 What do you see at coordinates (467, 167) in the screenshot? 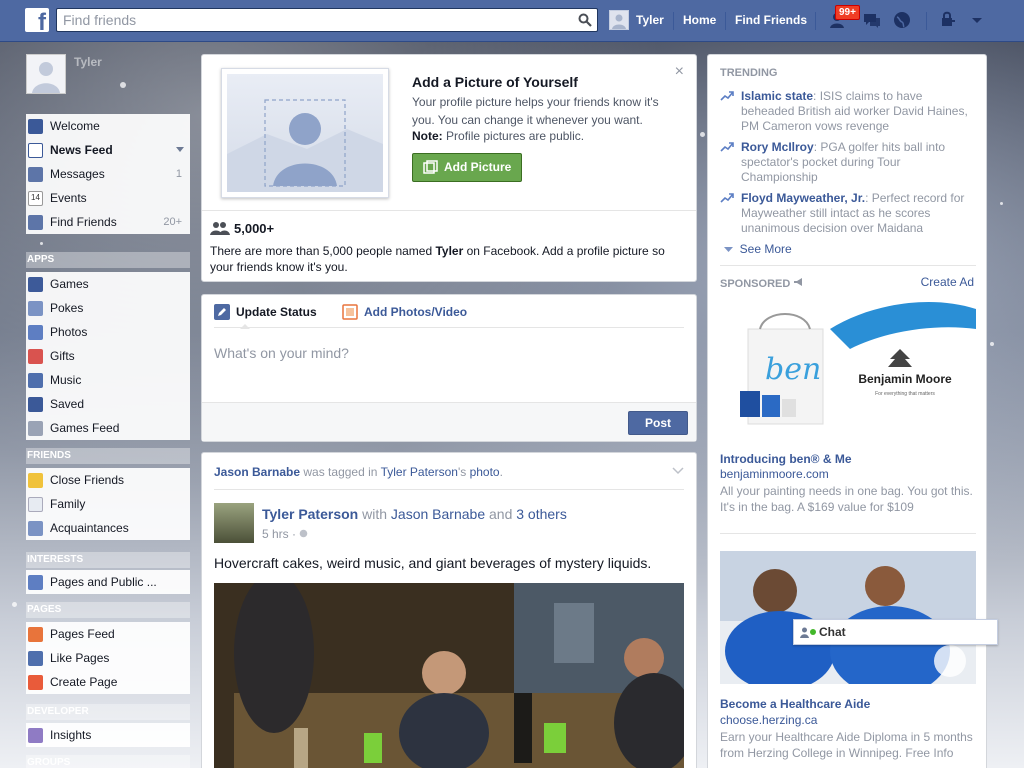
I see `add-picture-button: Add Picture` at bounding box center [467, 167].